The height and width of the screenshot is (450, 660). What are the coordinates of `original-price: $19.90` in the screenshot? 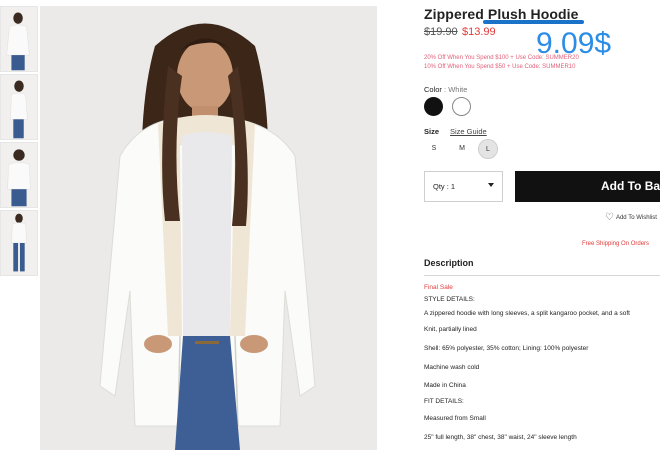 It's located at (441, 32).